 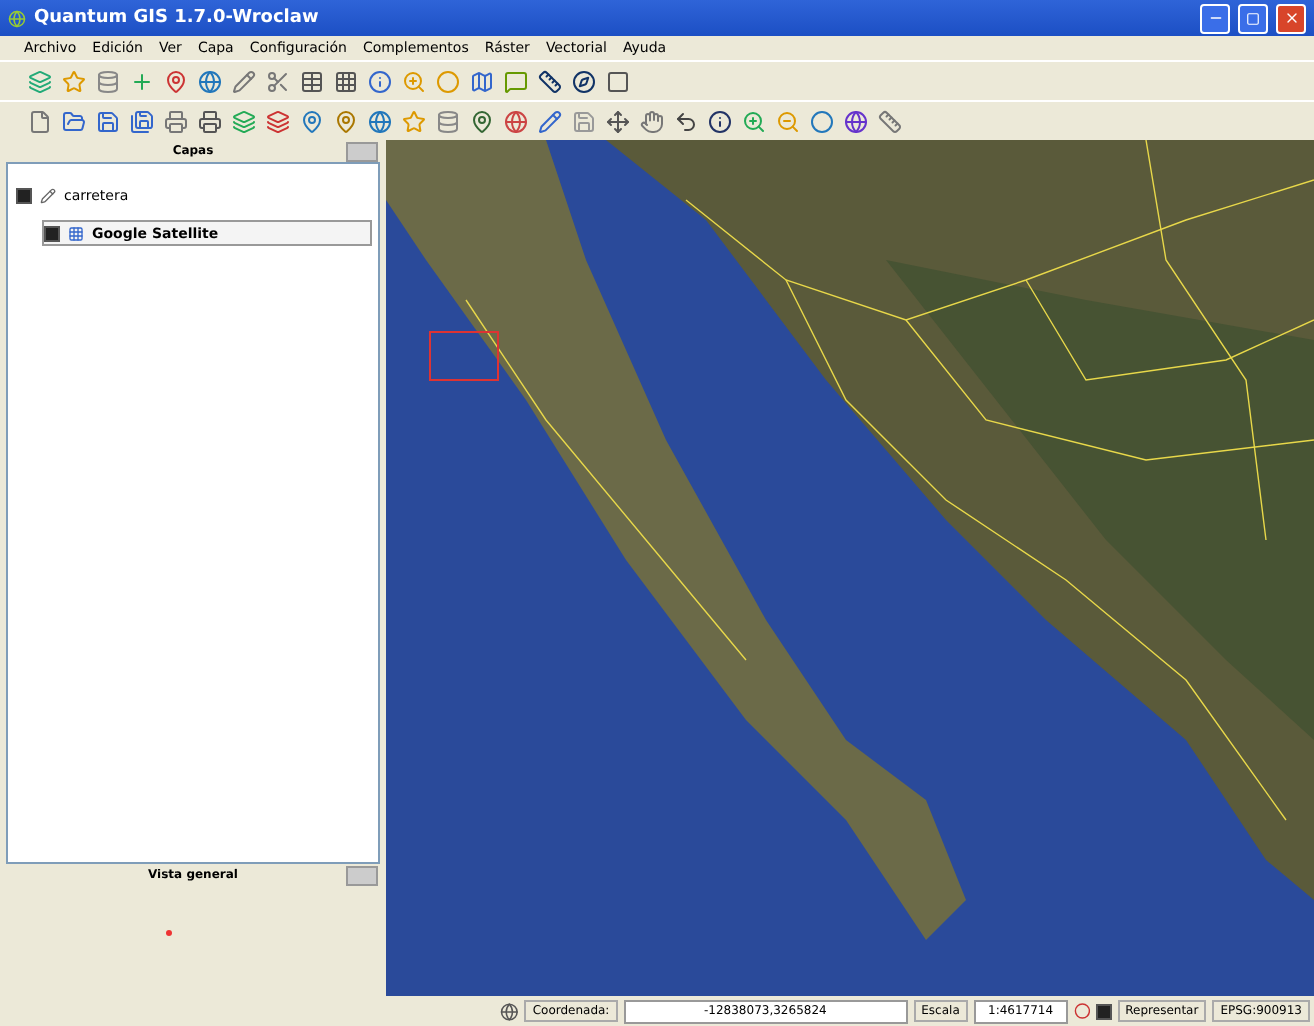 I want to click on folder-icon, so click(x=74, y=121).